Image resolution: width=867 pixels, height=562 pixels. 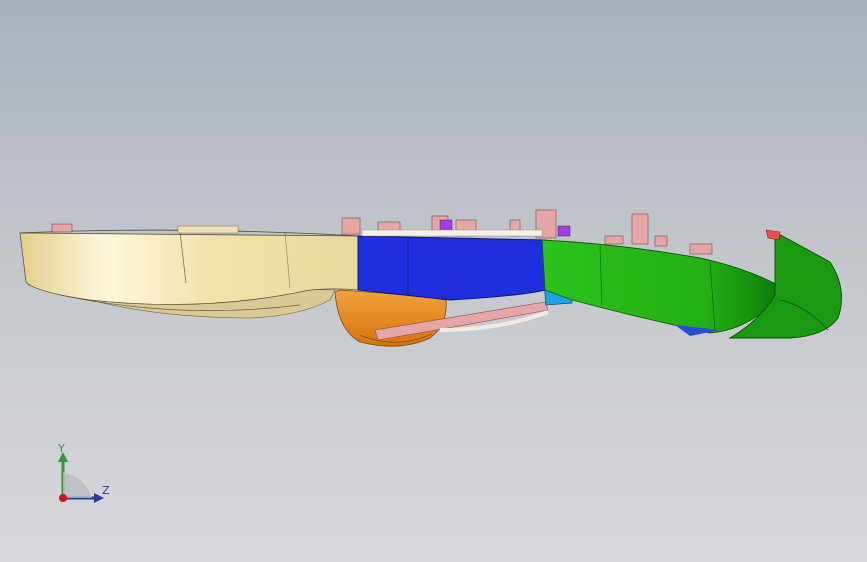 I want to click on red-tip, so click(x=773, y=235).